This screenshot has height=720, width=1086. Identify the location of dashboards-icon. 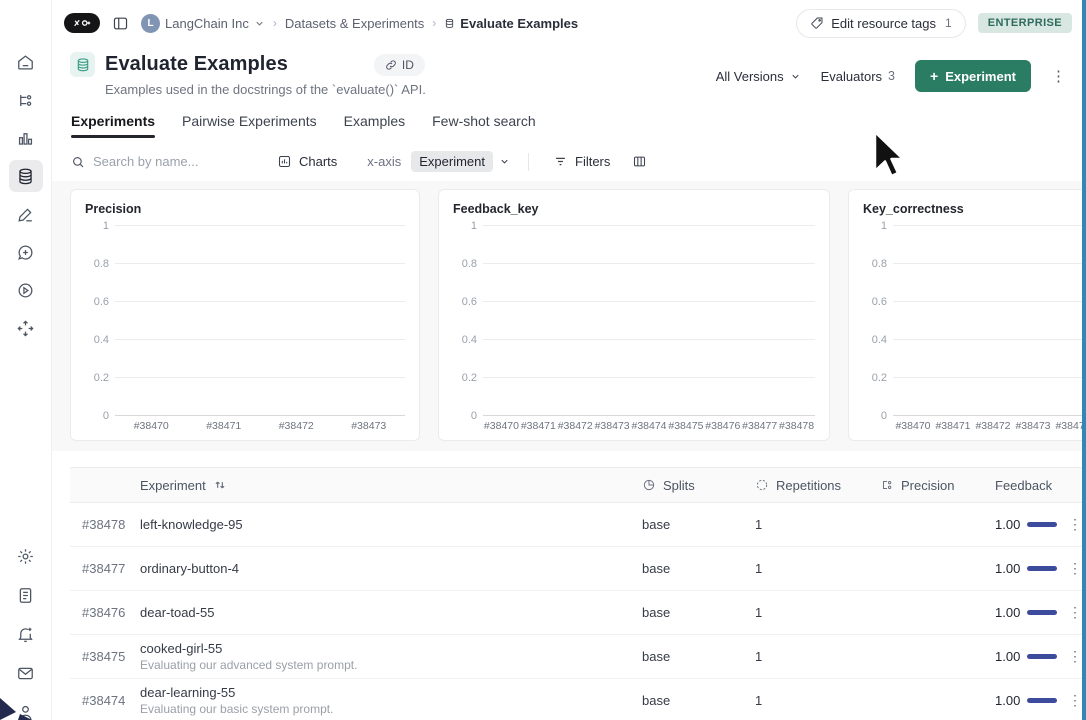
(26, 138).